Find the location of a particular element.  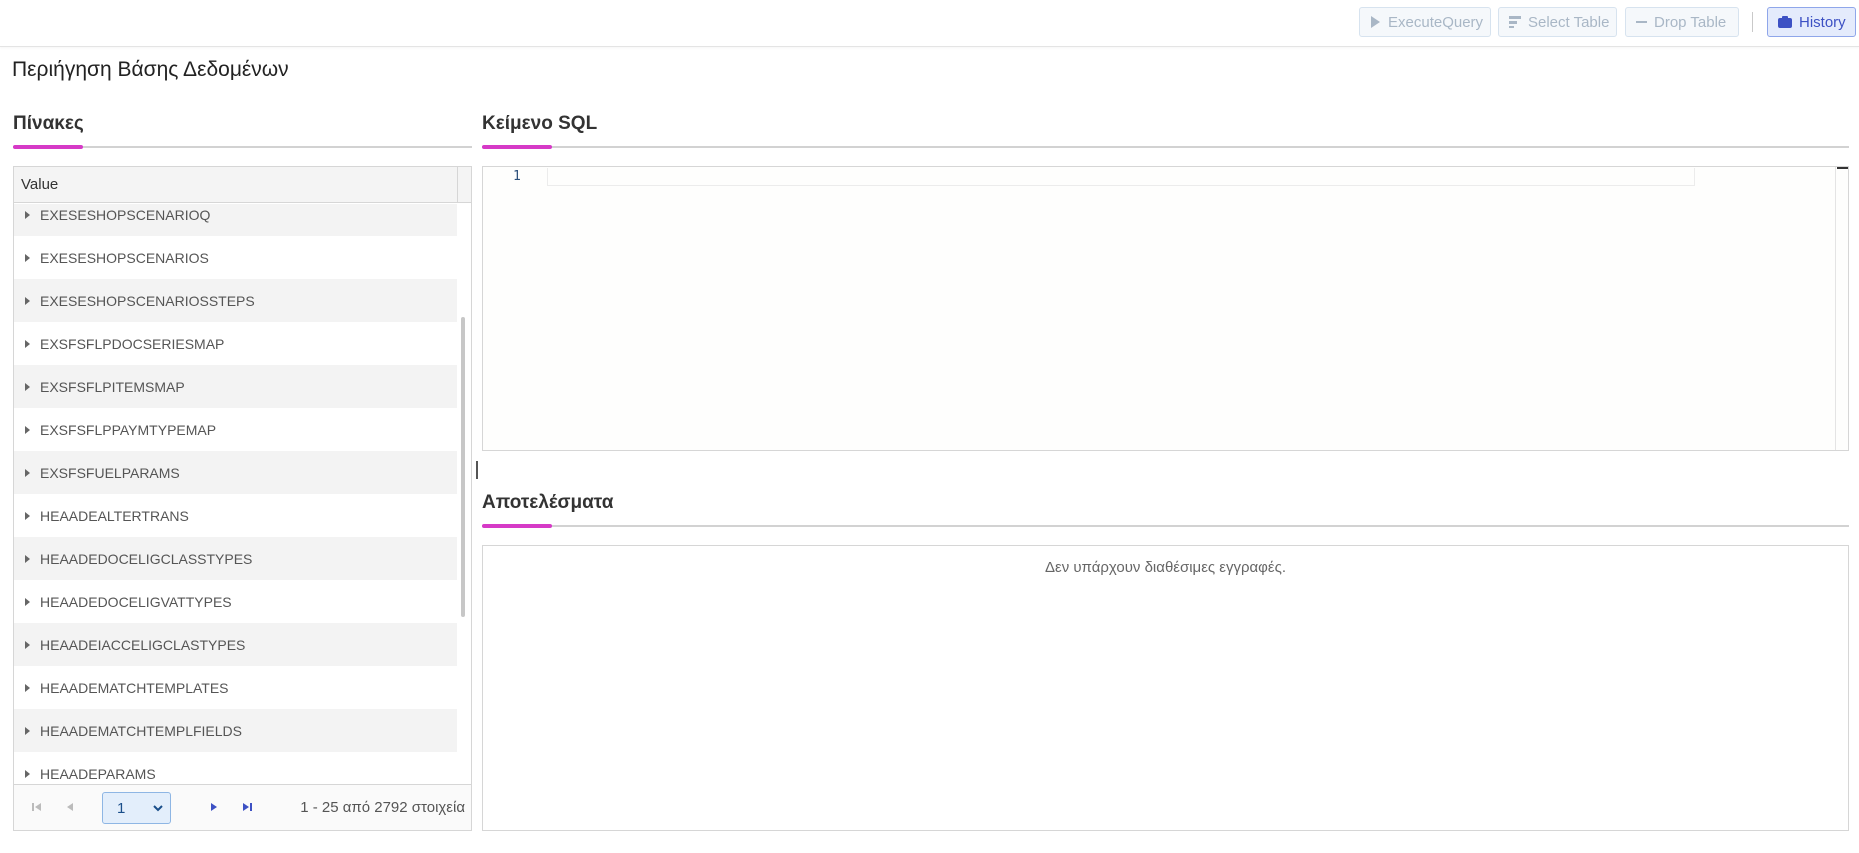

no-records-message: Δεν υπάρχουν διαθέσιμες εγγραφές. is located at coordinates (1165, 567).